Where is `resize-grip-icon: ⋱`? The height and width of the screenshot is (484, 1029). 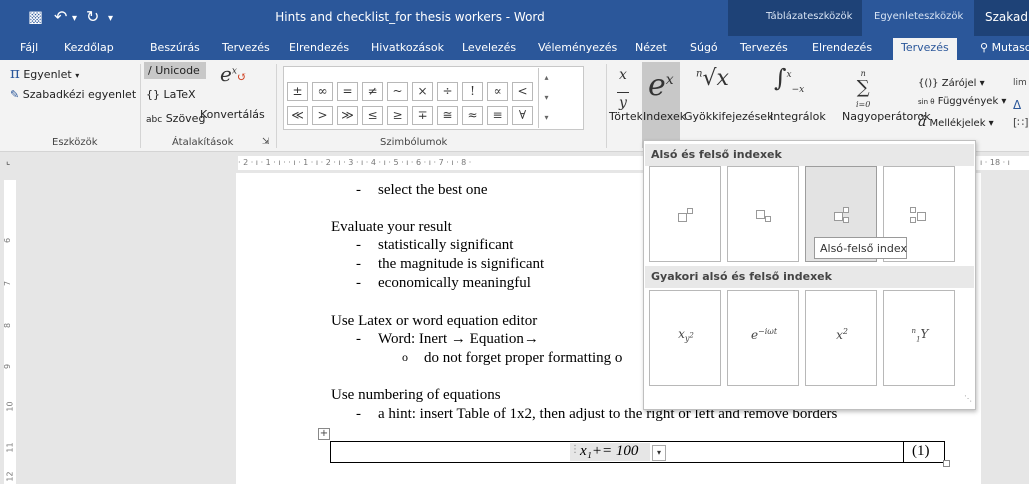
resize-grip-icon: ⋱ is located at coordinates (968, 398).